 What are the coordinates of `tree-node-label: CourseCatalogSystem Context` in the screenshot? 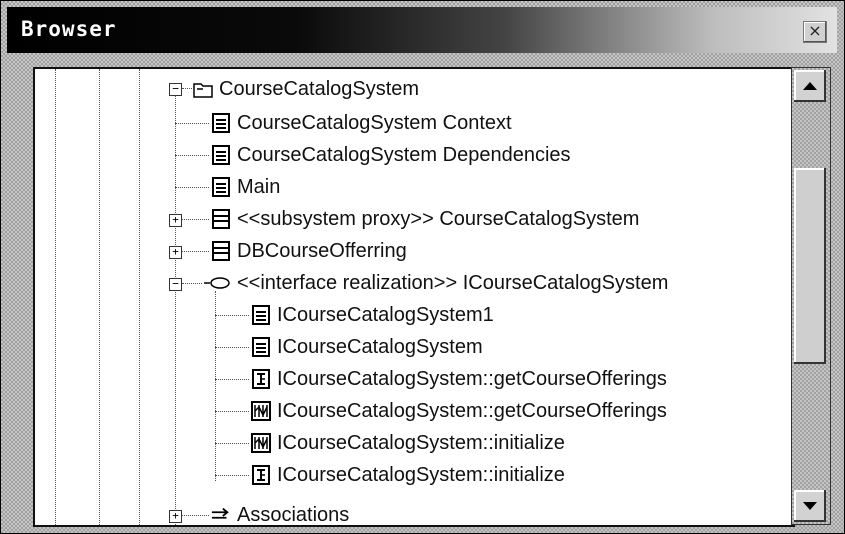 It's located at (374, 122).